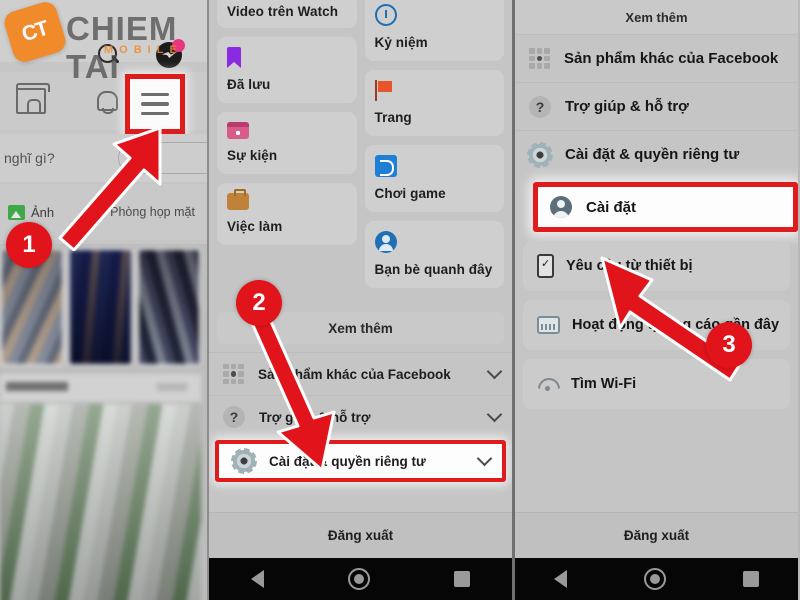 This screenshot has width=800, height=600. Describe the element at coordinates (170, 53) in the screenshot. I see `messenger-icon` at that location.